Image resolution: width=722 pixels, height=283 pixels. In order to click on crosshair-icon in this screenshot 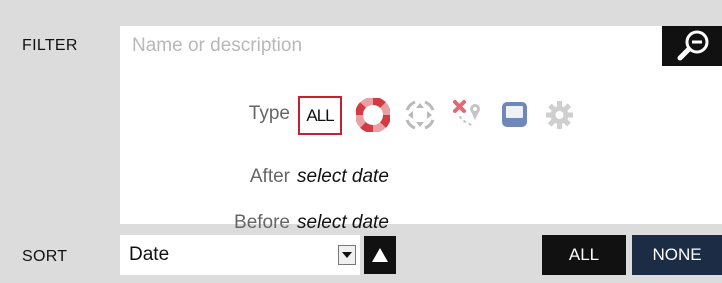, I will do `click(420, 115)`.